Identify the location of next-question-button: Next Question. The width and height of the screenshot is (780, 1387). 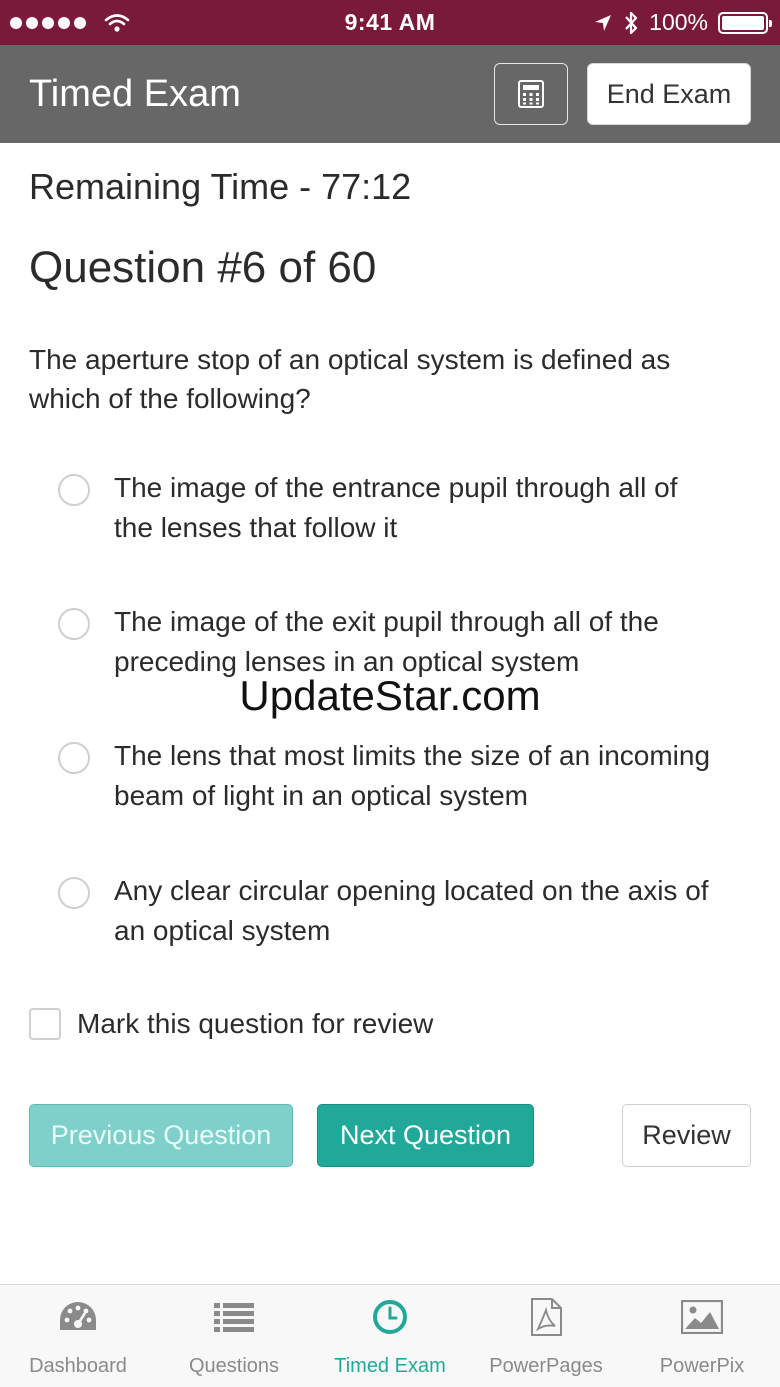
(425, 1135).